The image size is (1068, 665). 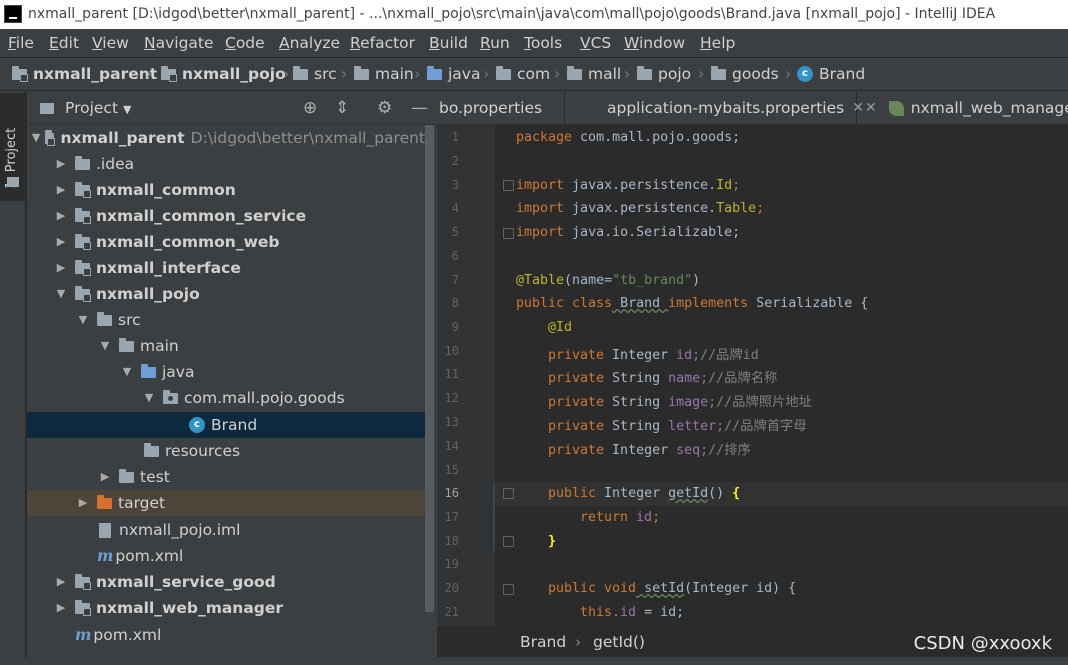 What do you see at coordinates (448, 43) in the screenshot?
I see `menu-build: Build` at bounding box center [448, 43].